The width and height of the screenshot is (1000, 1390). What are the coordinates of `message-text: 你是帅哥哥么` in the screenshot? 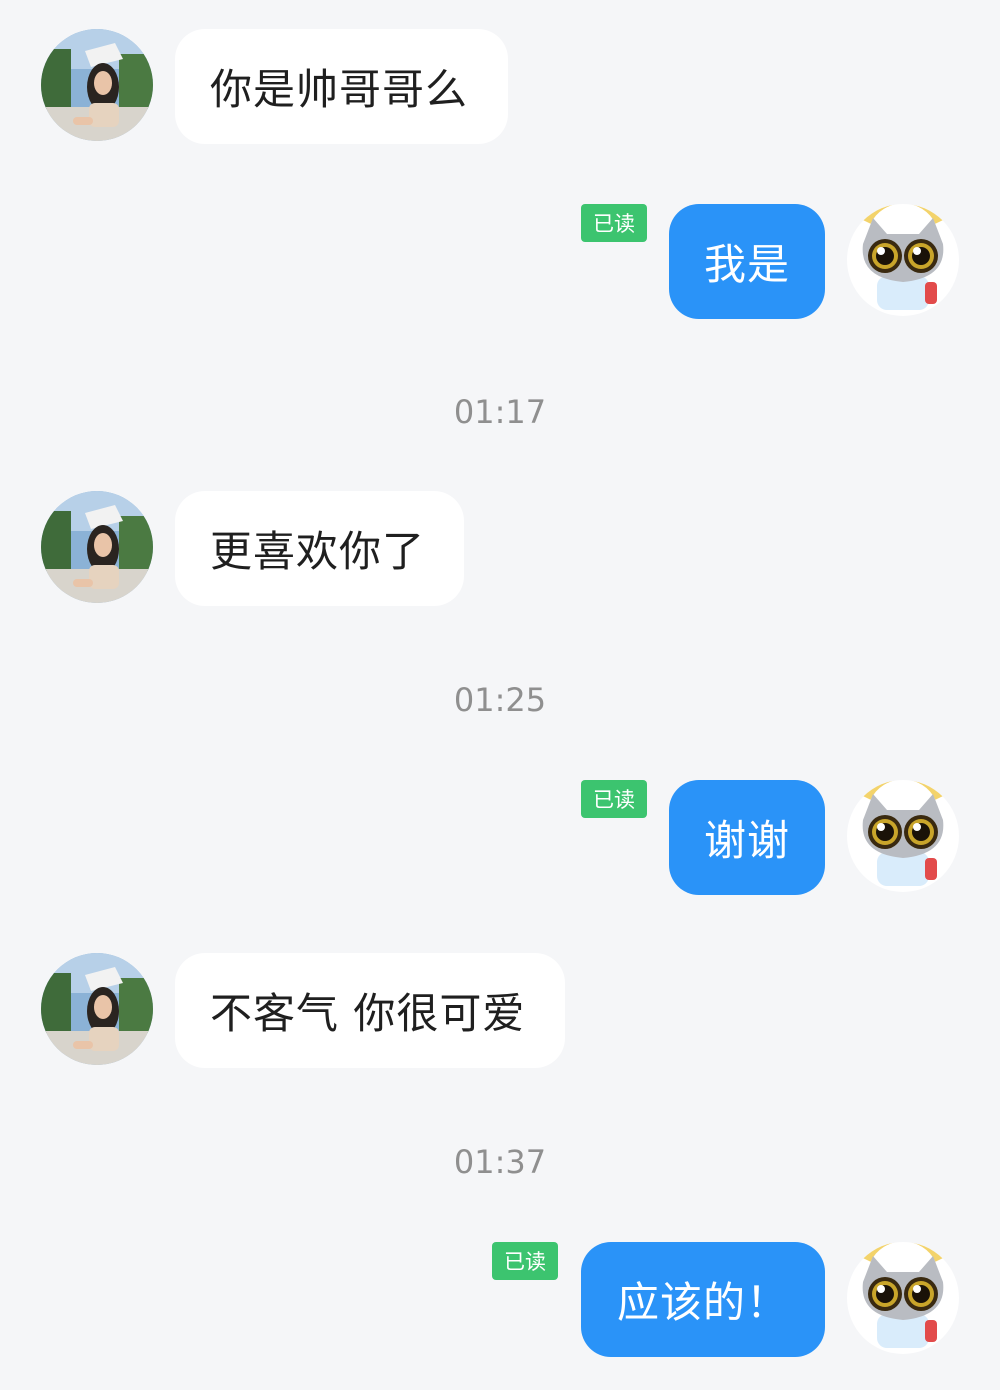 It's located at (339, 89).